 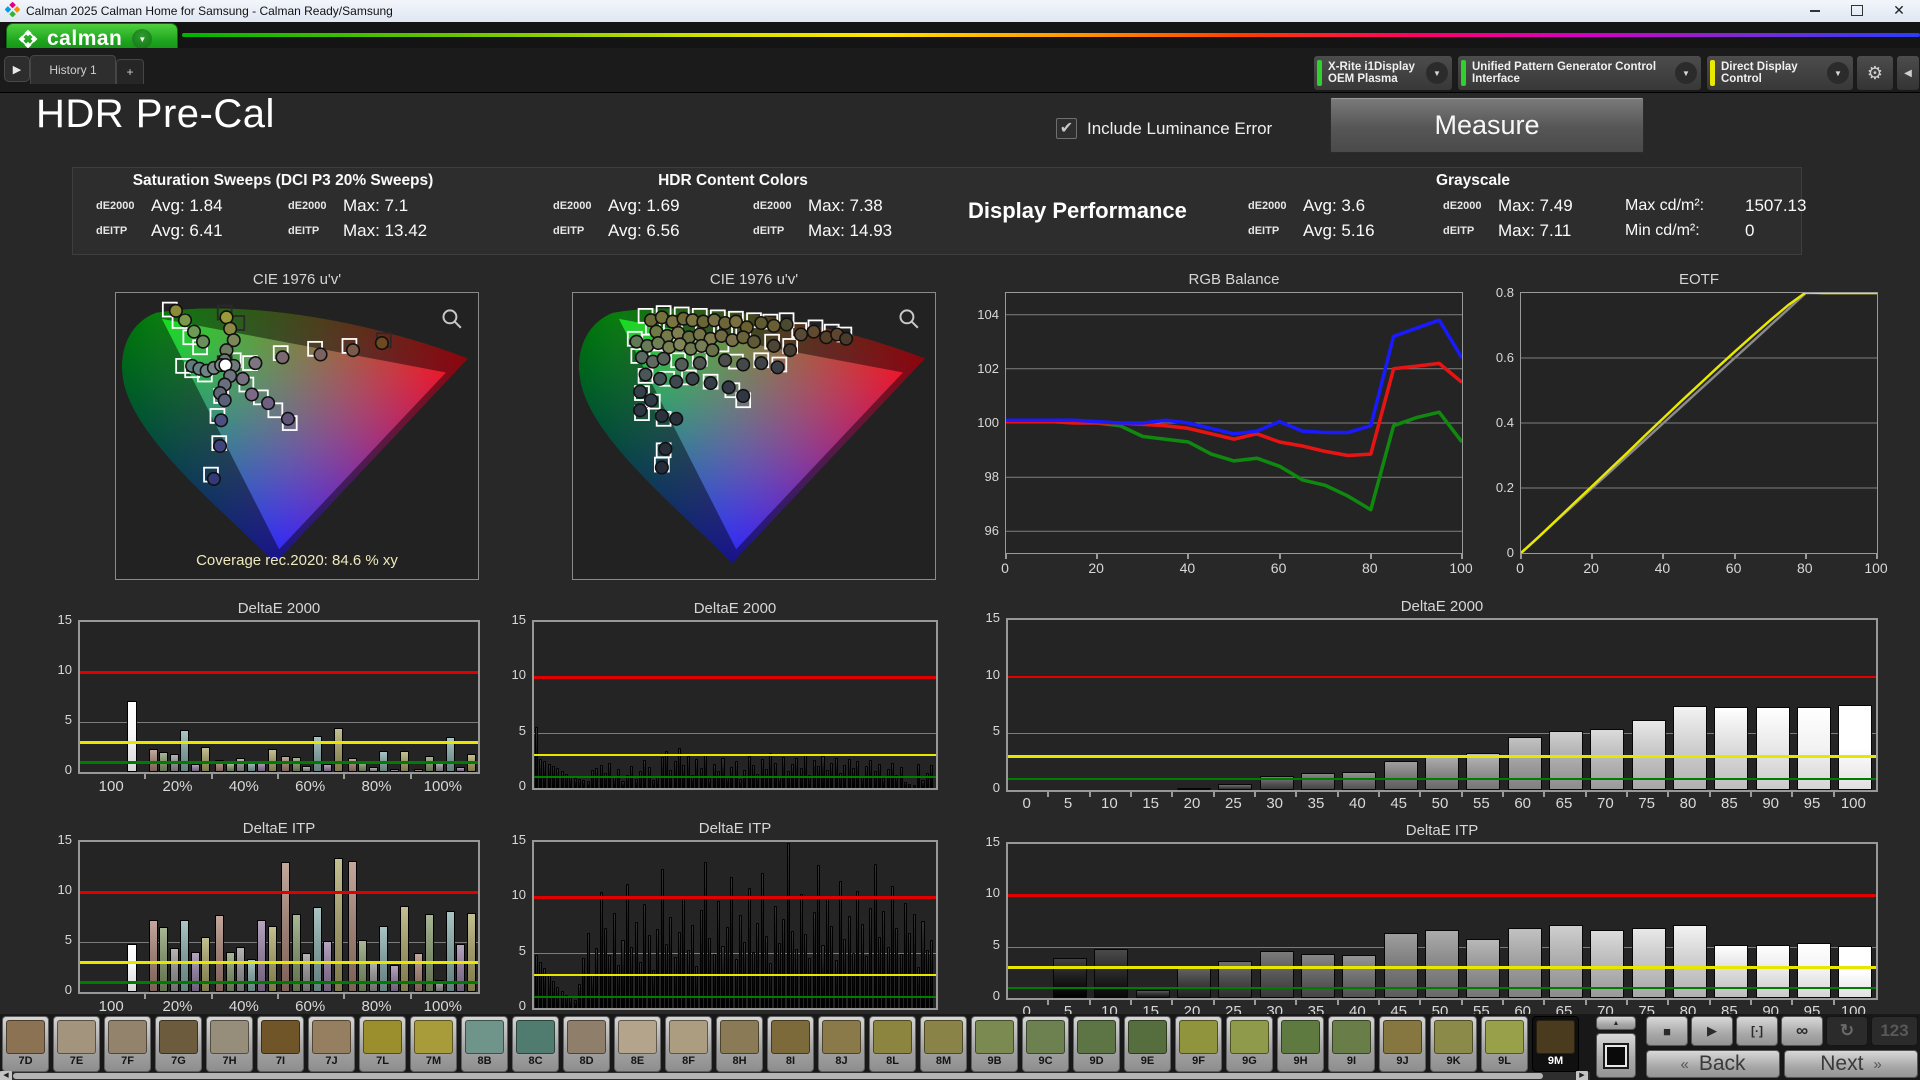 I want to click on swatch-7D: 7D, so click(x=25, y=1044).